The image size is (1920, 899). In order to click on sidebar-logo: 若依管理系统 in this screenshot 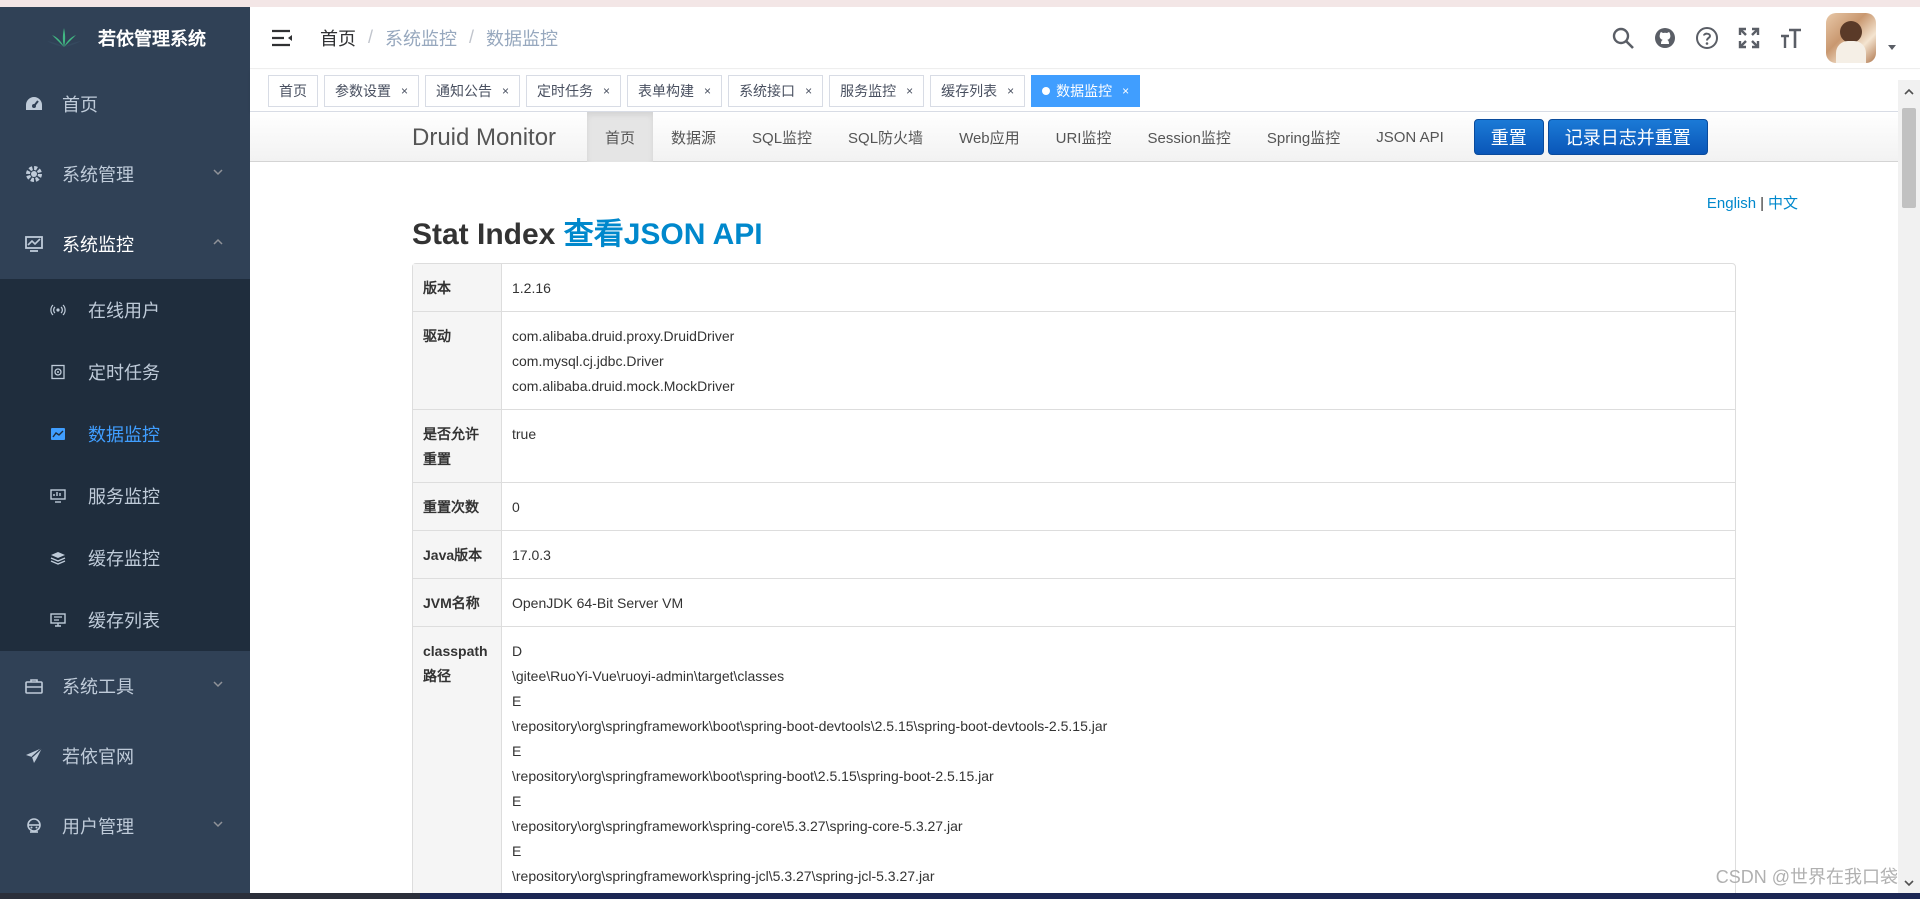, I will do `click(125, 38)`.